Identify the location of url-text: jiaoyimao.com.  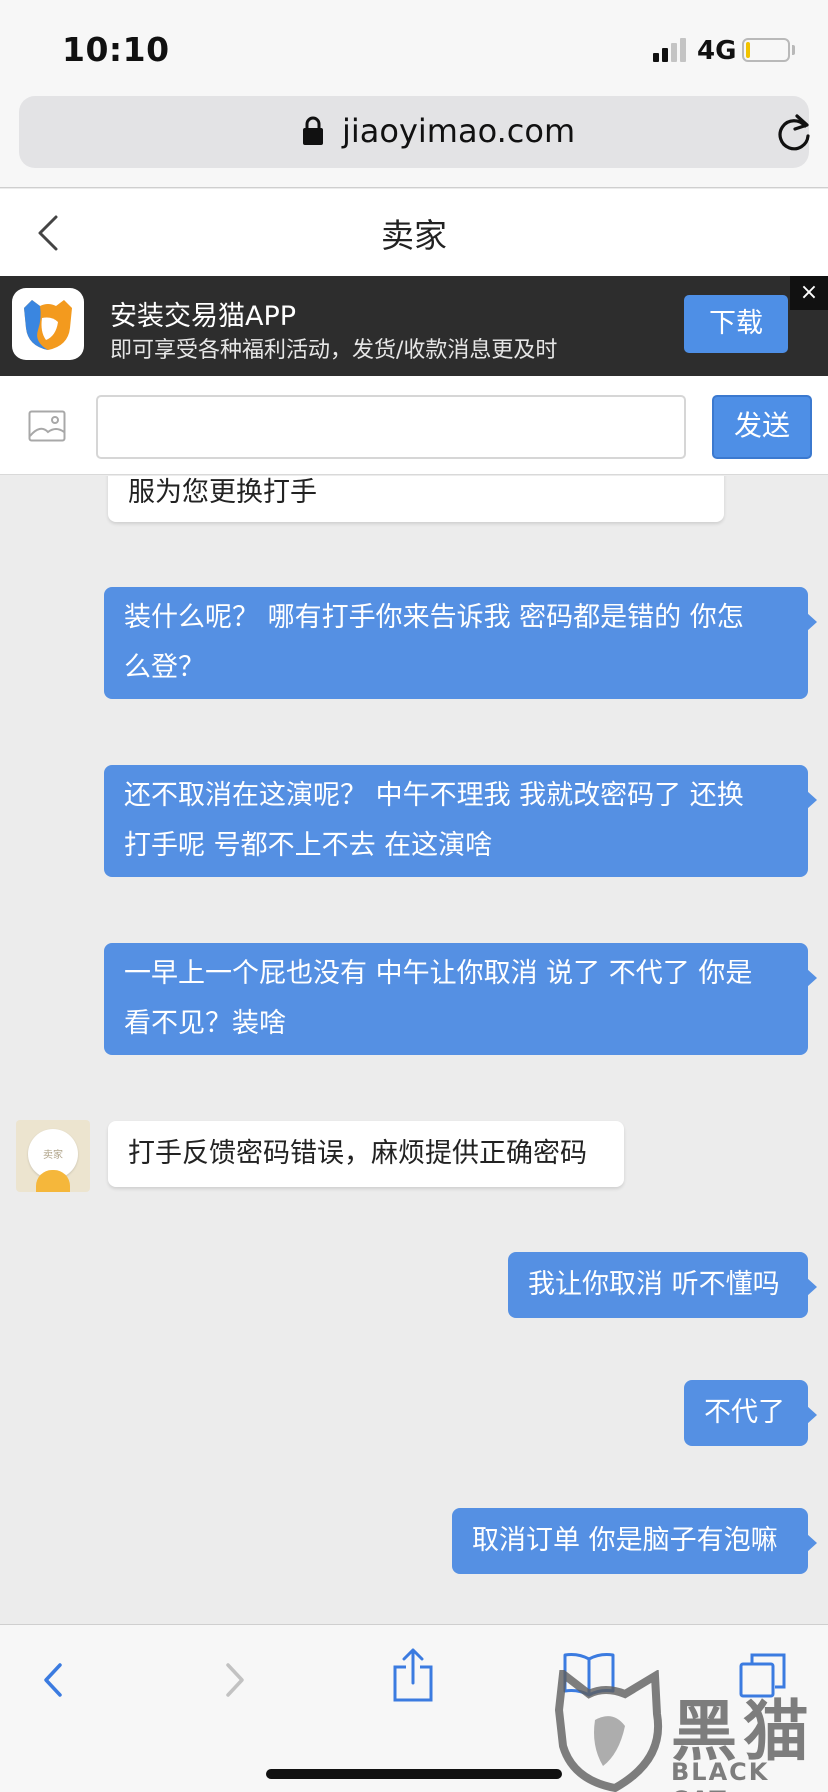
(459, 131).